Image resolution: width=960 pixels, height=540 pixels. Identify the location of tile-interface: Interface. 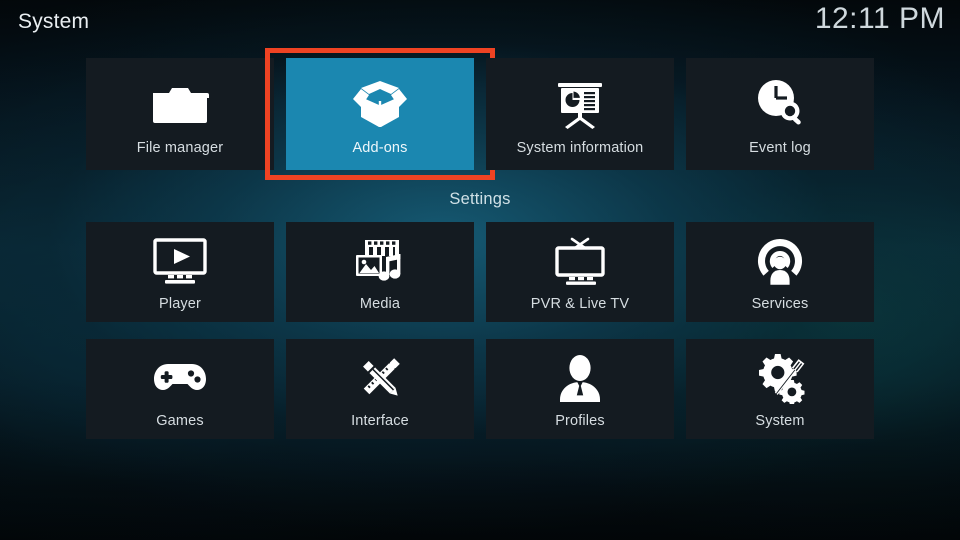
(380, 389).